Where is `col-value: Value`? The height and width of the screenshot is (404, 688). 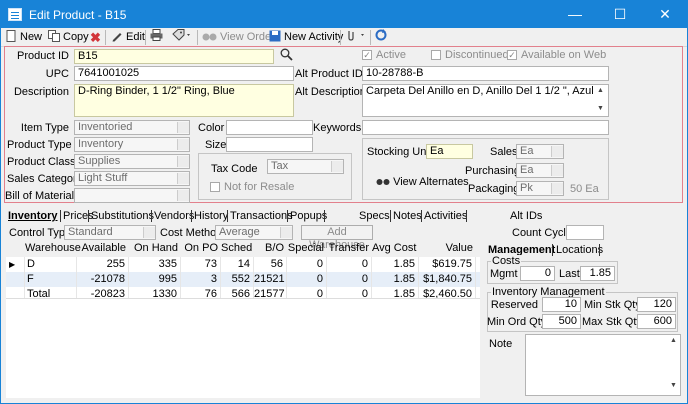
col-value: Value is located at coordinates (447, 248).